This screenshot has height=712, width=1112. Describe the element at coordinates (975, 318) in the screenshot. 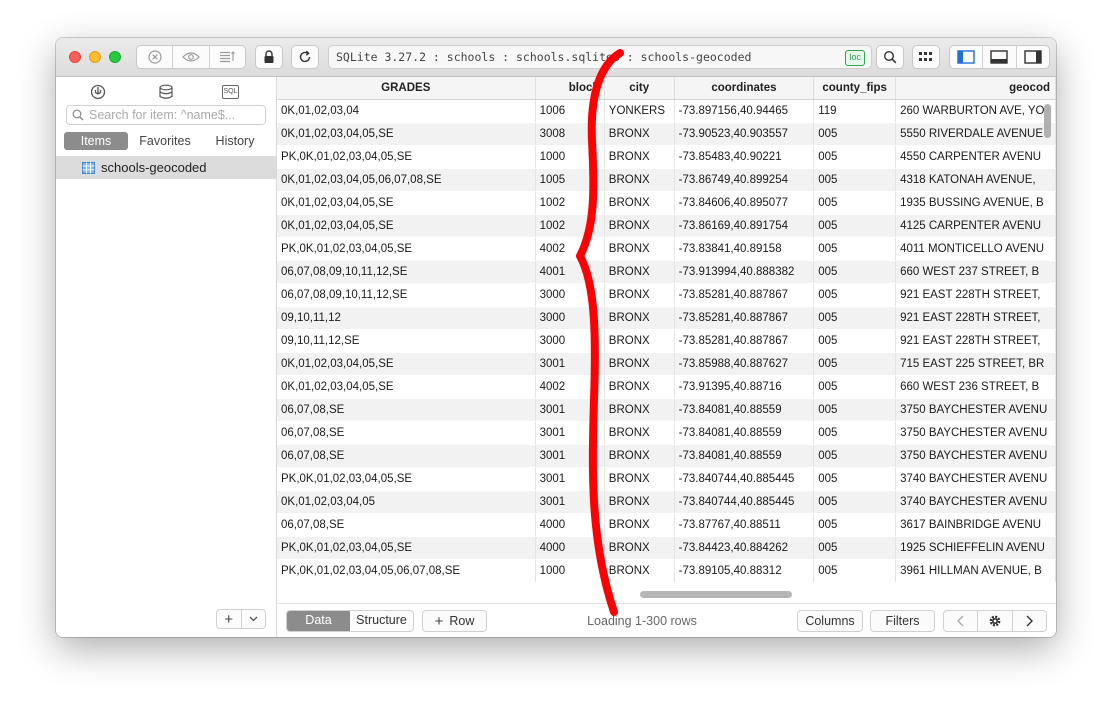

I see `table-cell: 921 EAST 228TH STREET,` at that location.